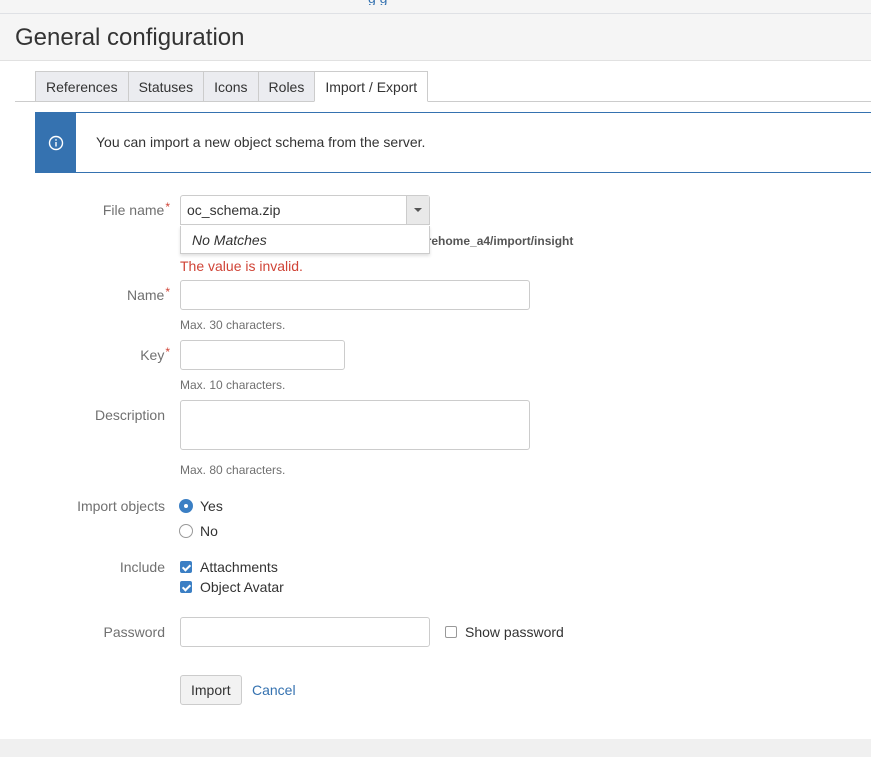 The height and width of the screenshot is (757, 871). What do you see at coordinates (239, 567) in the screenshot?
I see `checkbox-attachments-label: Attachments` at bounding box center [239, 567].